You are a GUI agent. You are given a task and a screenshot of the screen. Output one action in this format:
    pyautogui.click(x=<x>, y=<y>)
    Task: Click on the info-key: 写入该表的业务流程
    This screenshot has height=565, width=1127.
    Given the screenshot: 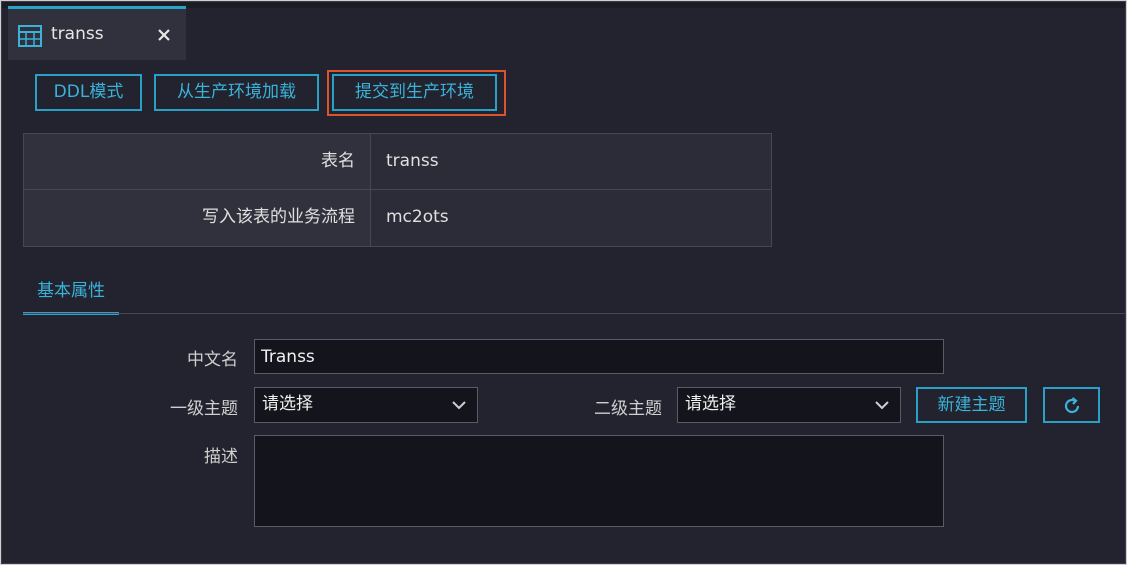 What is the action you would take?
    pyautogui.click(x=197, y=218)
    